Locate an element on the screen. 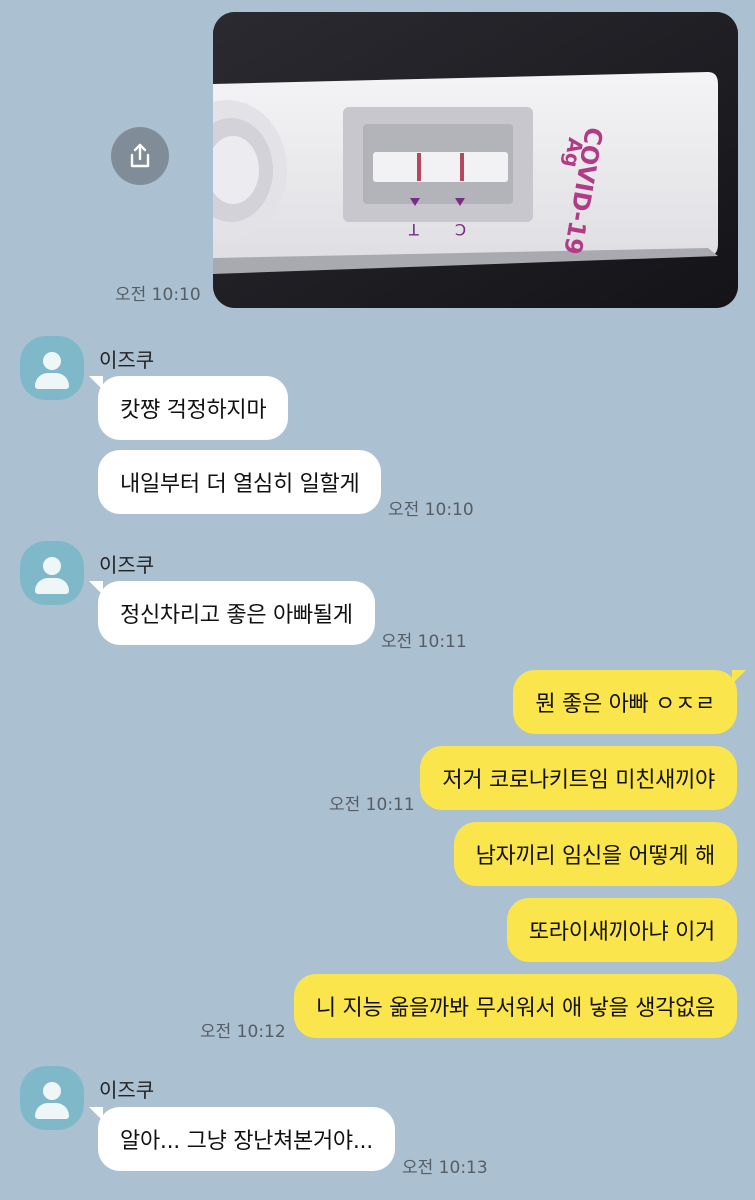  message-text: 뭔 좋은 아빠 ㅇㅈㄹ is located at coordinates (625, 704).